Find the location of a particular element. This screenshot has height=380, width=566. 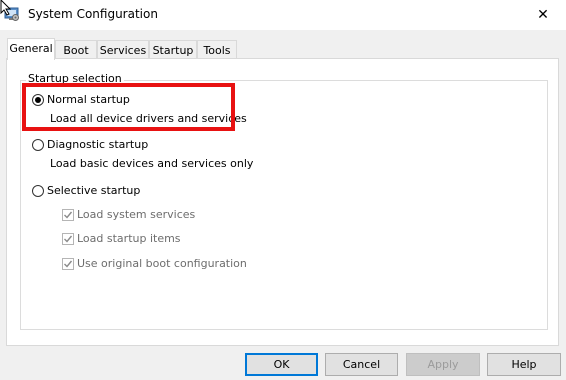

tab-label: Startup is located at coordinates (173, 50).